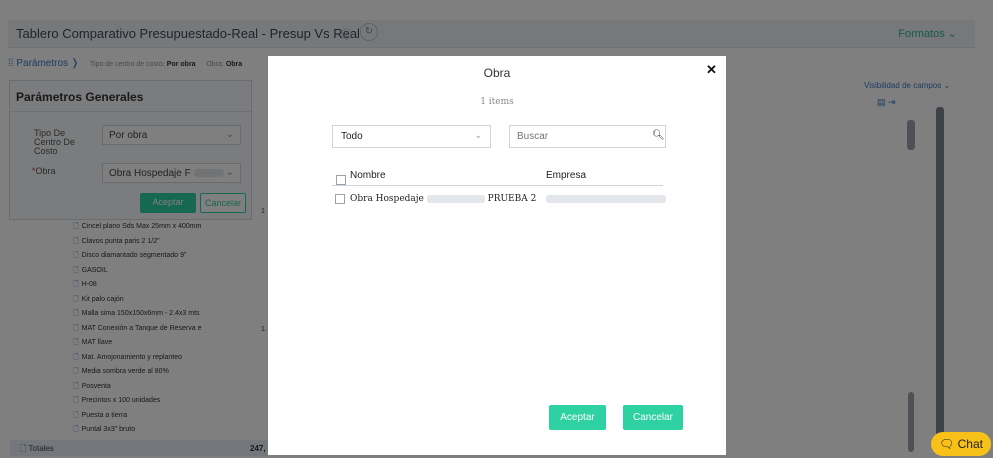 The height and width of the screenshot is (458, 993). I want to click on row-checkbox, so click(340, 199).